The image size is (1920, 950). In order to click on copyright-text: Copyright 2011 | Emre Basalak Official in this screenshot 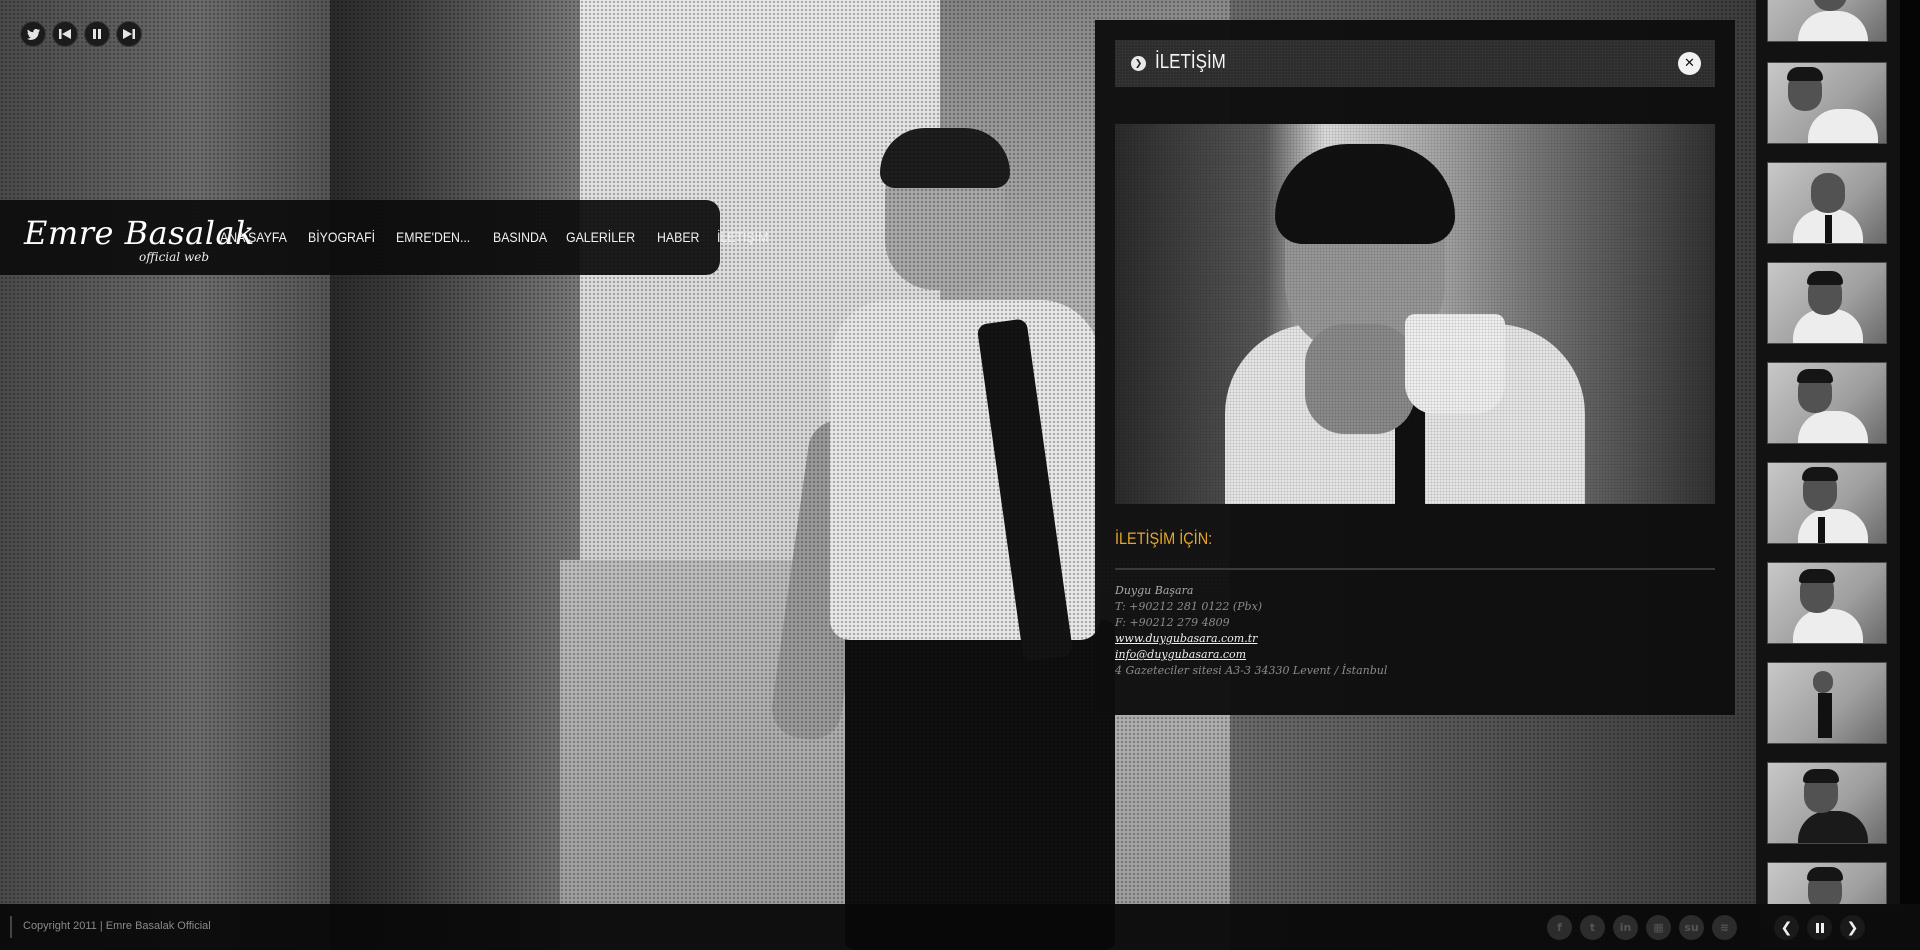, I will do `click(117, 926)`.